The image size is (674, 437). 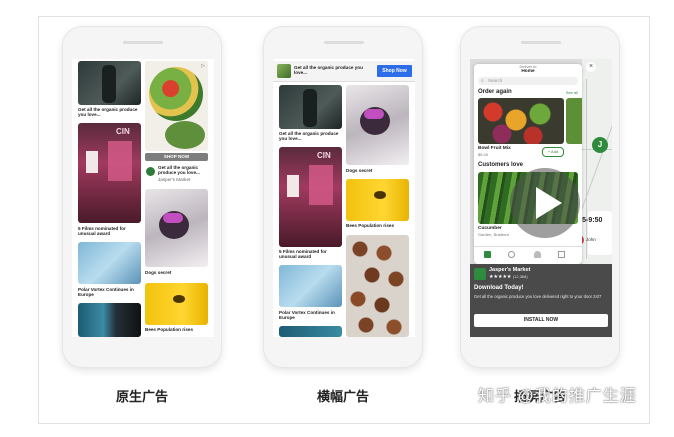 I want to click on rating-stars: ★★★★★ (12,368), so click(x=508, y=277).